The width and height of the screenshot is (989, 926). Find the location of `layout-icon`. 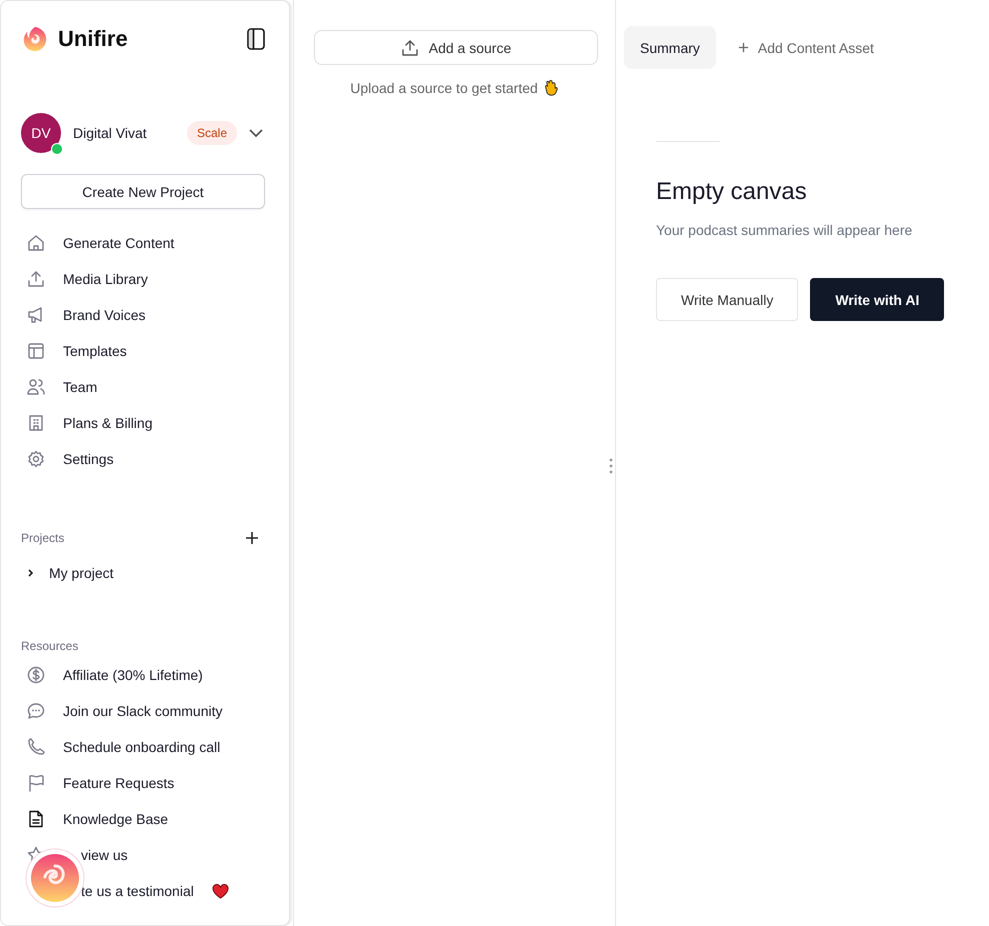

layout-icon is located at coordinates (36, 351).